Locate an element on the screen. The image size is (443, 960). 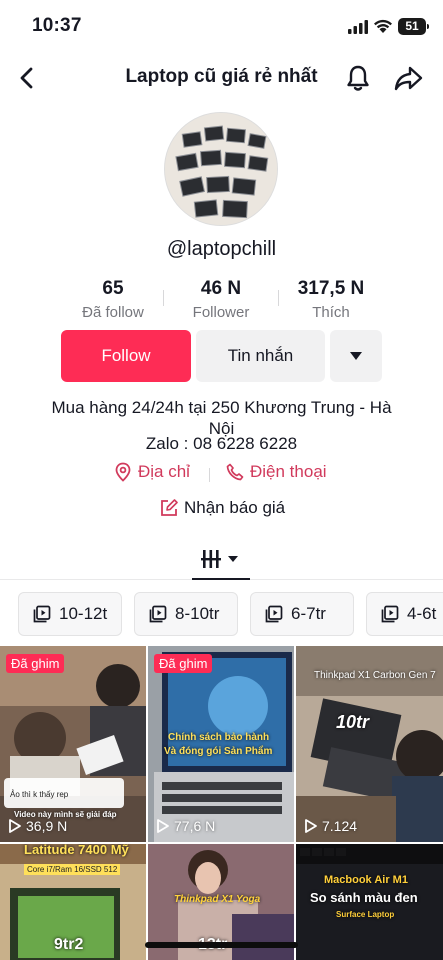
stat-likes: 317,5 N Thích is located at coordinates (331, 299).